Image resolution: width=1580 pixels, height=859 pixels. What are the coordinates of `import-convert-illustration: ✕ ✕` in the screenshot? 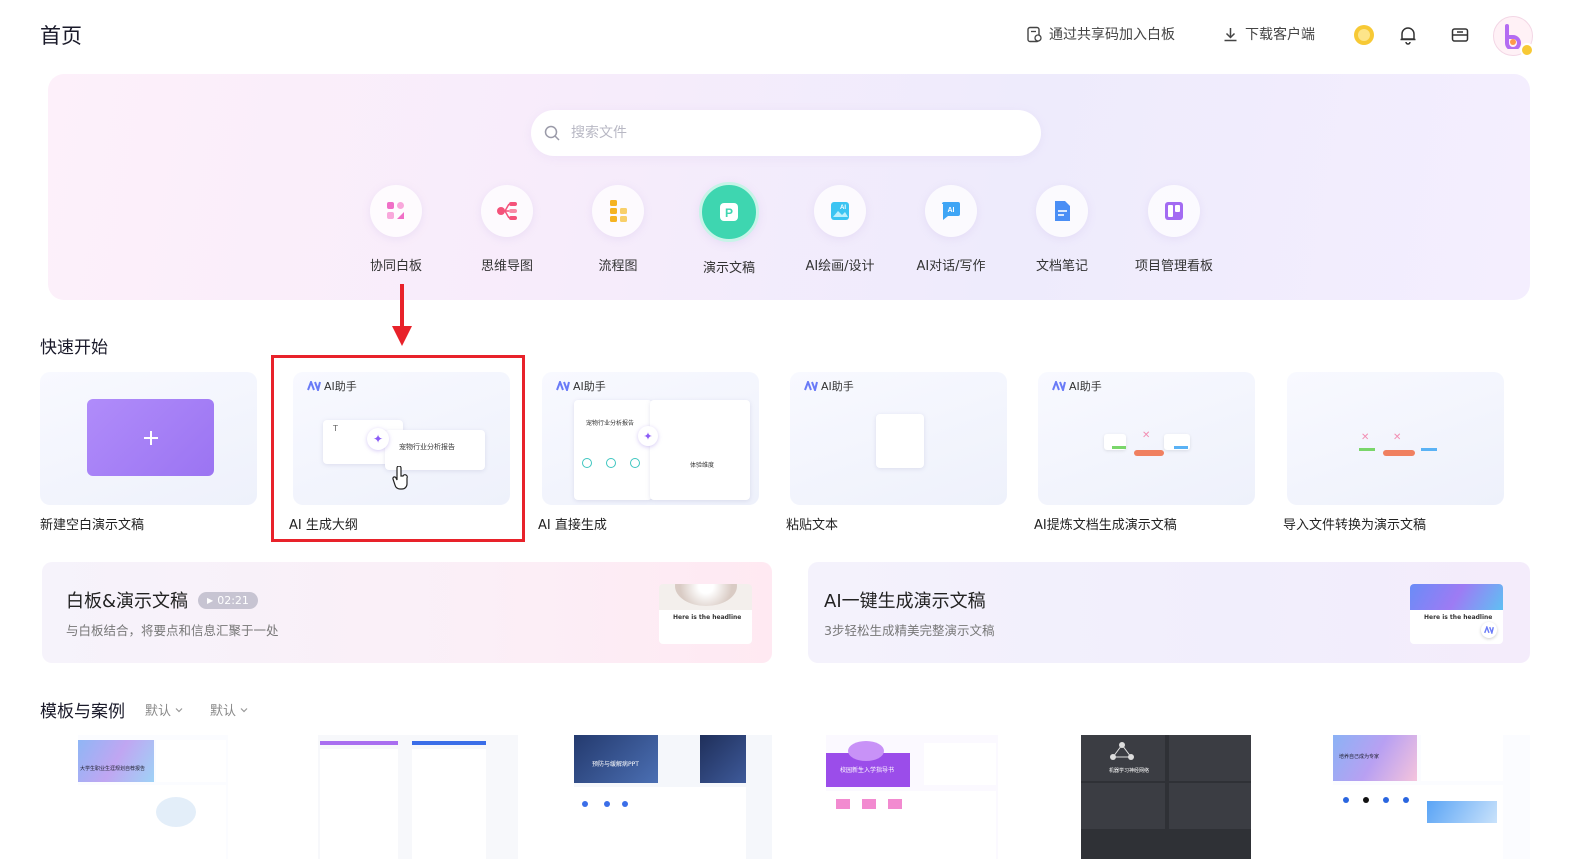 It's located at (1401, 447).